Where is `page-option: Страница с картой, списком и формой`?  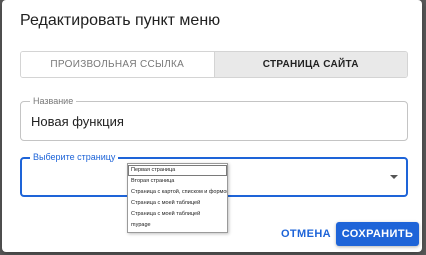 page-option: Страница с картой, списком и формой is located at coordinates (177, 192).